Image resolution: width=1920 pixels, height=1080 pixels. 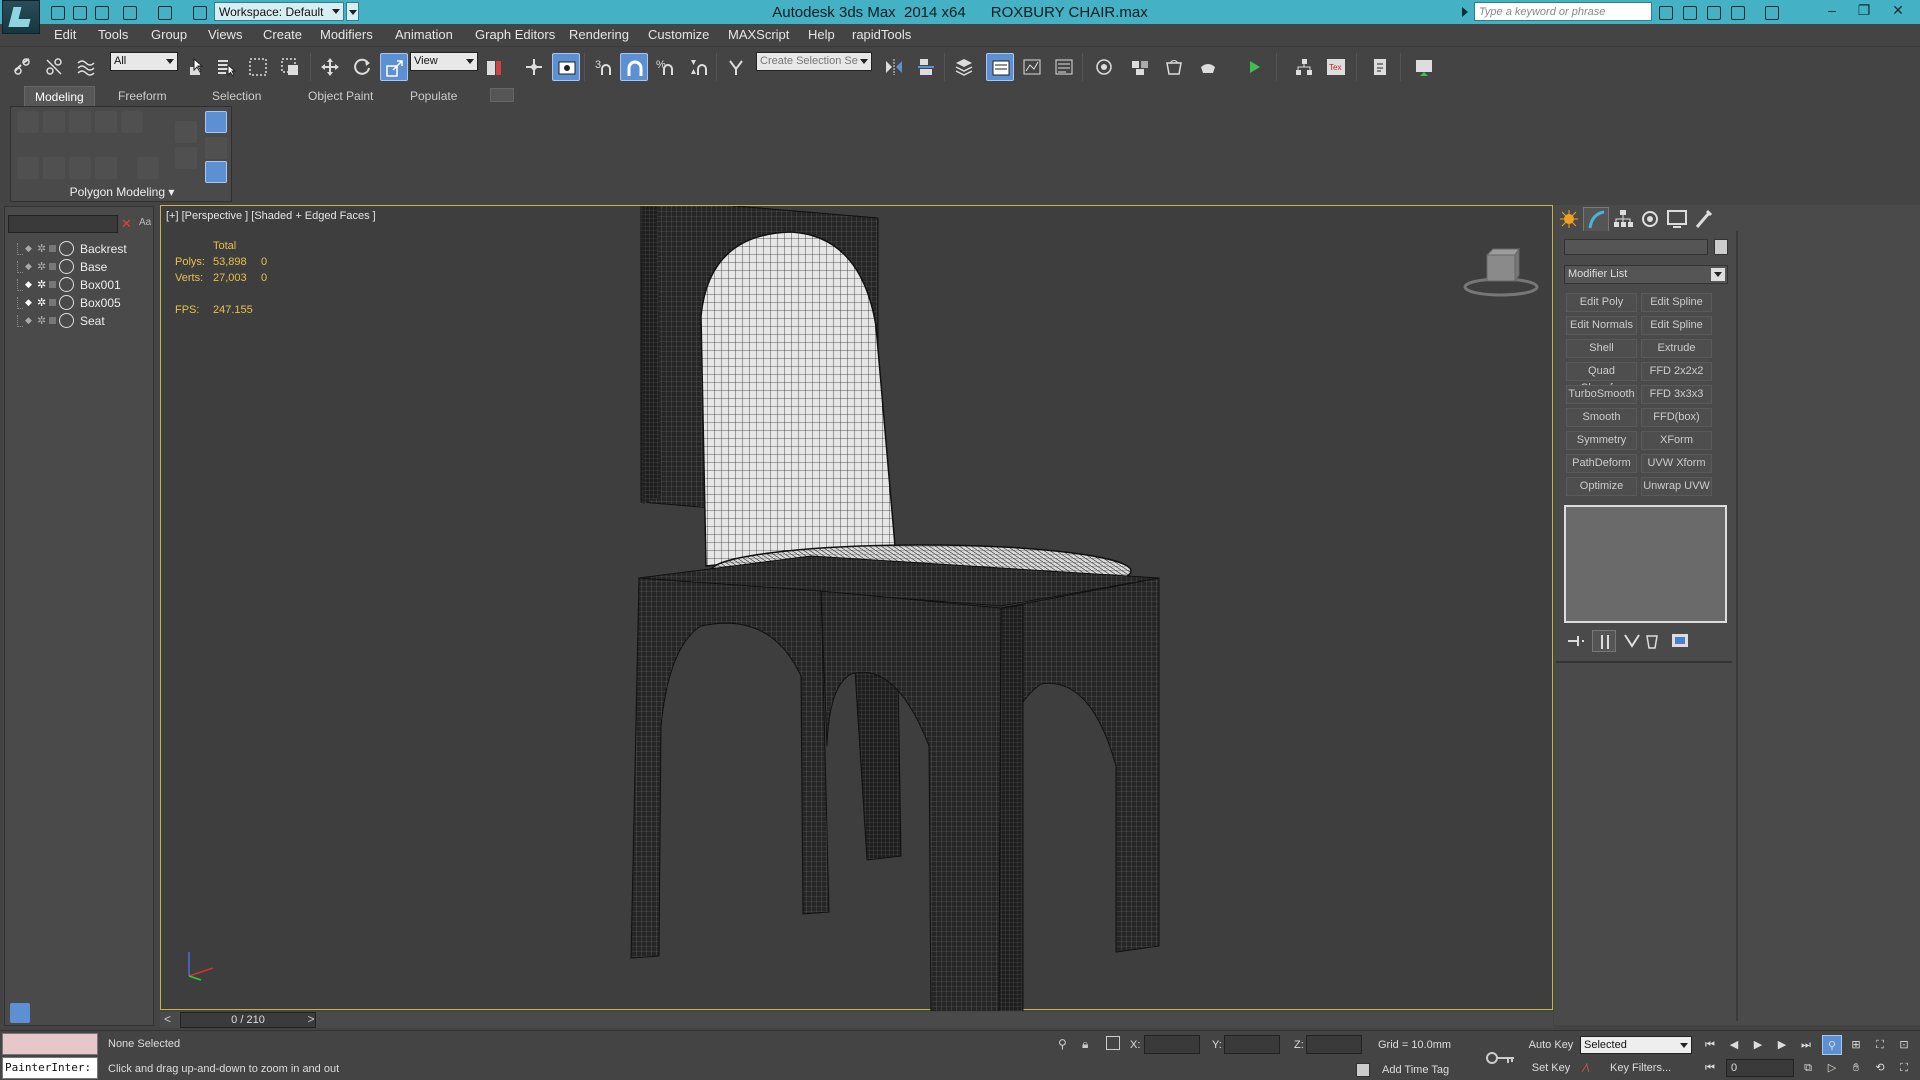 I want to click on x-coordinate-field, so click(x=1172, y=1044).